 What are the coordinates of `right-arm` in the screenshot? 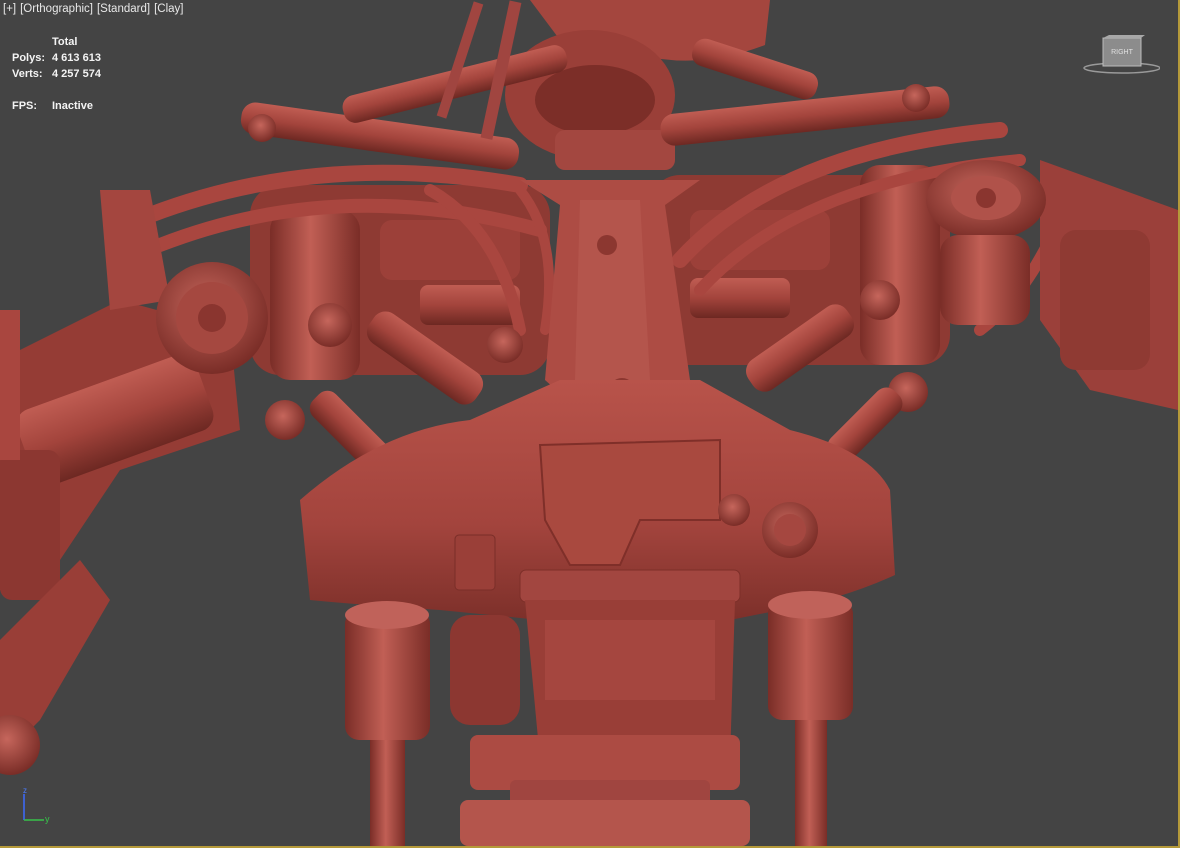 It's located at (1052, 285).